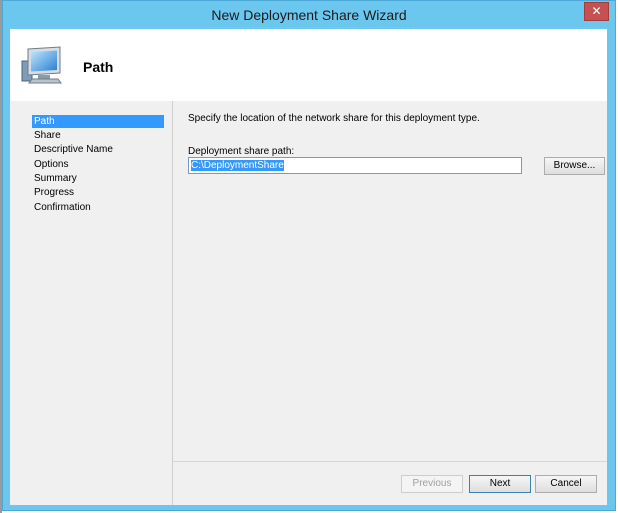  I want to click on window-title: New Deployment Share Wizard, so click(309, 15).